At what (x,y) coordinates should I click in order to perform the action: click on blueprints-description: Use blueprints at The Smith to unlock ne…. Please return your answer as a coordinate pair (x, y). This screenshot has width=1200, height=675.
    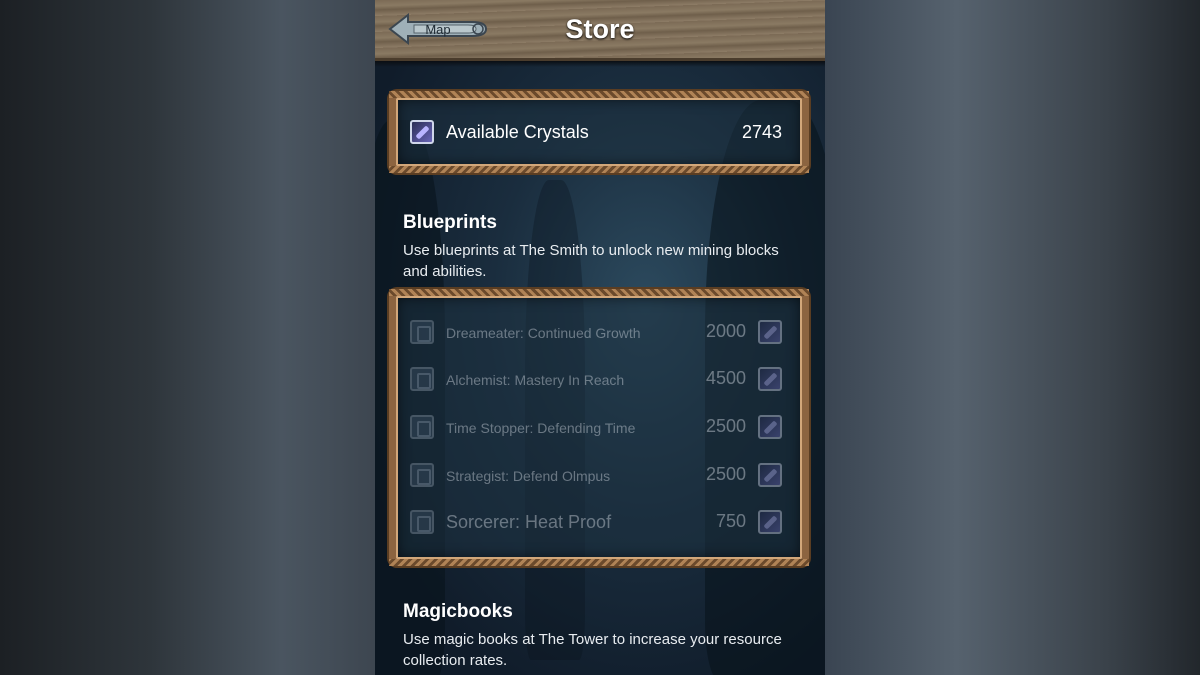
    Looking at the image, I should click on (591, 261).